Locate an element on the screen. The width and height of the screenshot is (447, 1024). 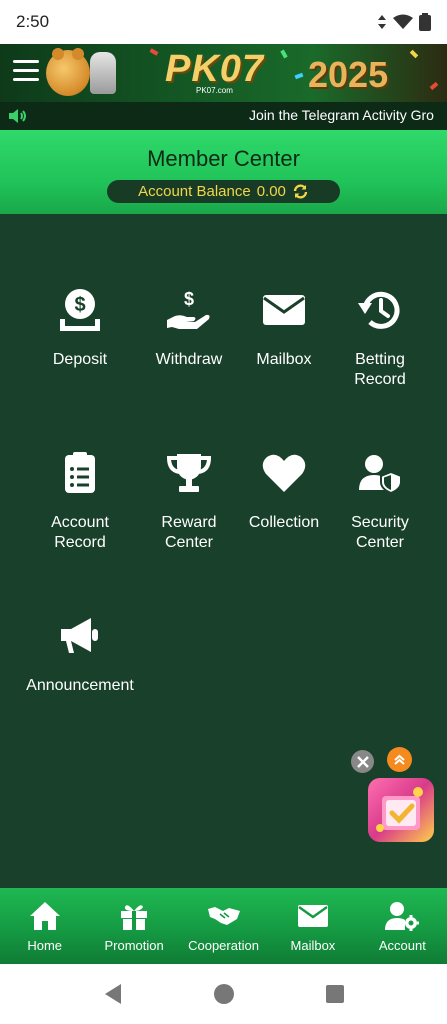
clipboard-icon is located at coordinates (80, 472).